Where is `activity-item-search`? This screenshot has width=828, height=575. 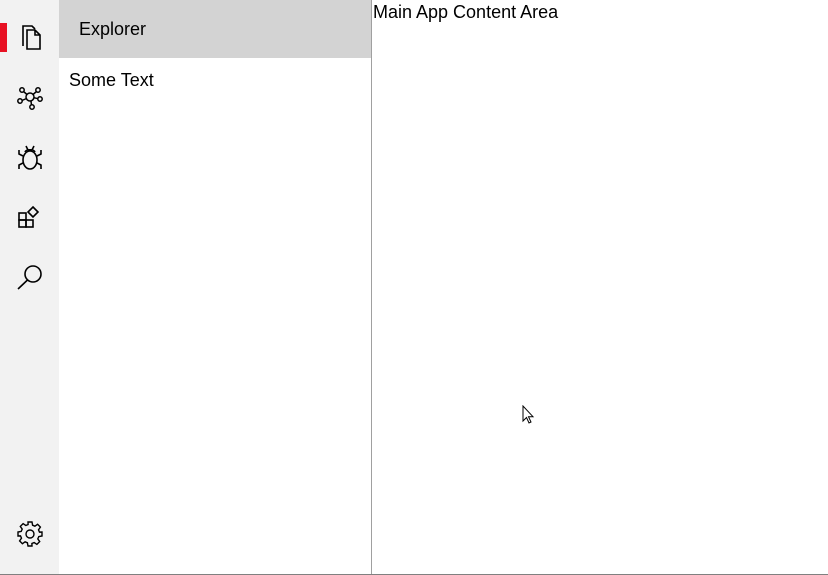
activity-item-search is located at coordinates (29, 277).